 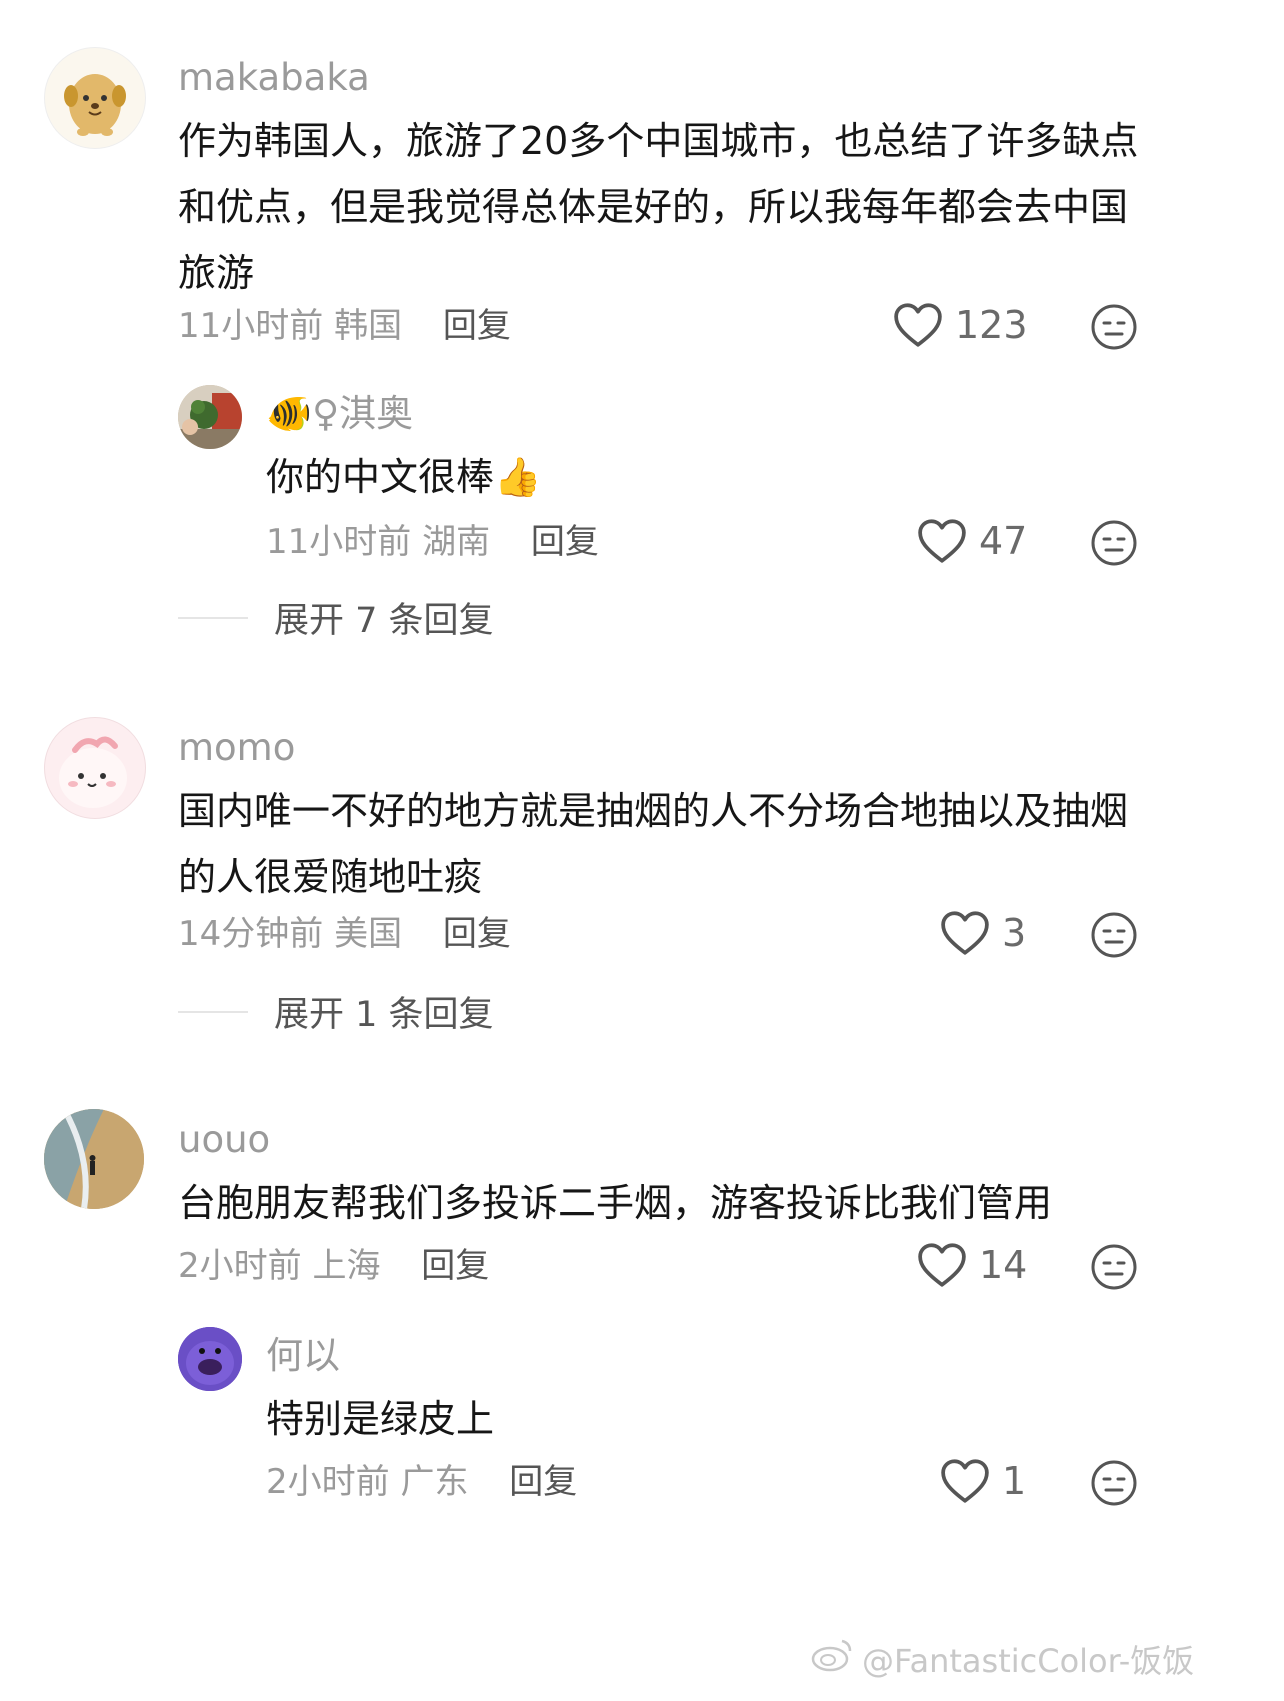 What do you see at coordinates (615, 1203) in the screenshot?
I see `comment-text: 台胞朋友帮我们多投诉二手烟，游客投诉比我们管用` at bounding box center [615, 1203].